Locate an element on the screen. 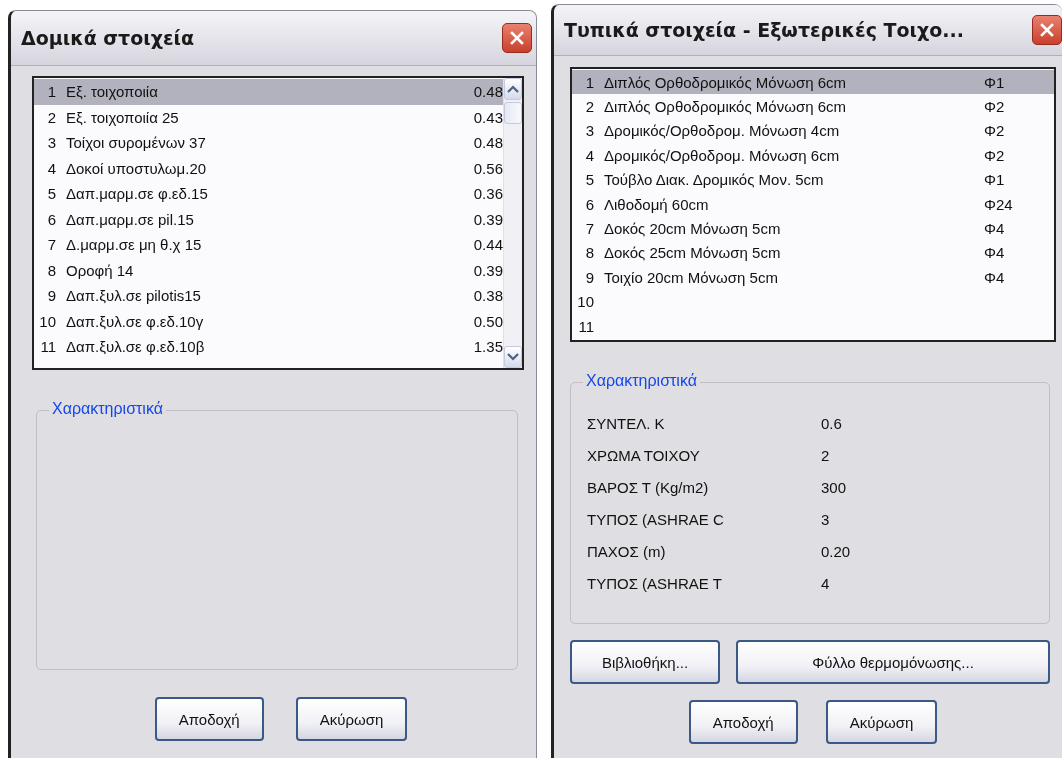 This screenshot has width=1062, height=758. list-row: 10 Δαπ.ξυλ.σε φ.εδ.10γ 0.50 is located at coordinates (268, 321).